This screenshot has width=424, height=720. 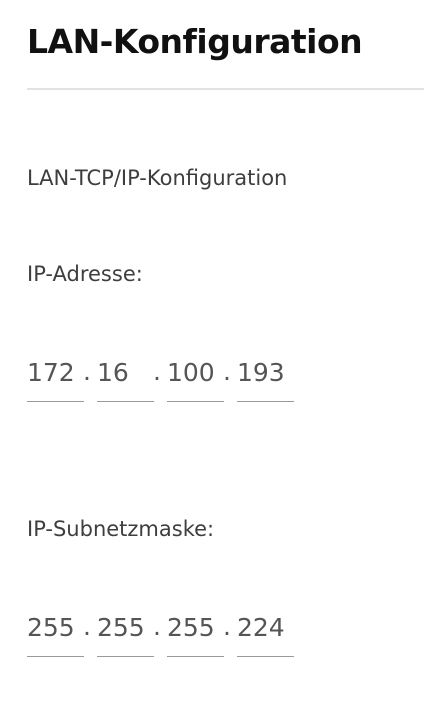 I want to click on subnet-mask-octet-4-underline, so click(x=265, y=656).